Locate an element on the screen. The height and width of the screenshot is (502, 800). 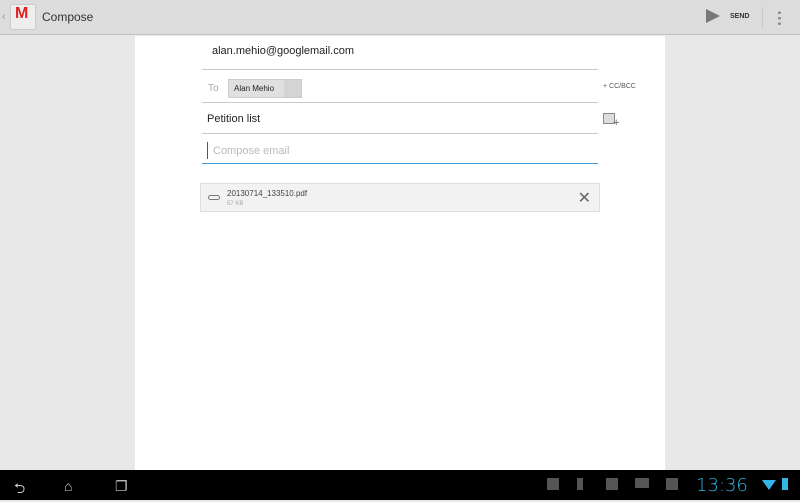
action-bar: ‹ Compose is located at coordinates (400, 17).